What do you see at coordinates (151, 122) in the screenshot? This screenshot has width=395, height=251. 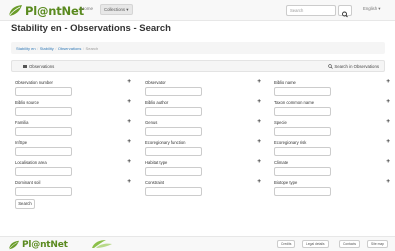 I see `field-label: Genus` at bounding box center [151, 122].